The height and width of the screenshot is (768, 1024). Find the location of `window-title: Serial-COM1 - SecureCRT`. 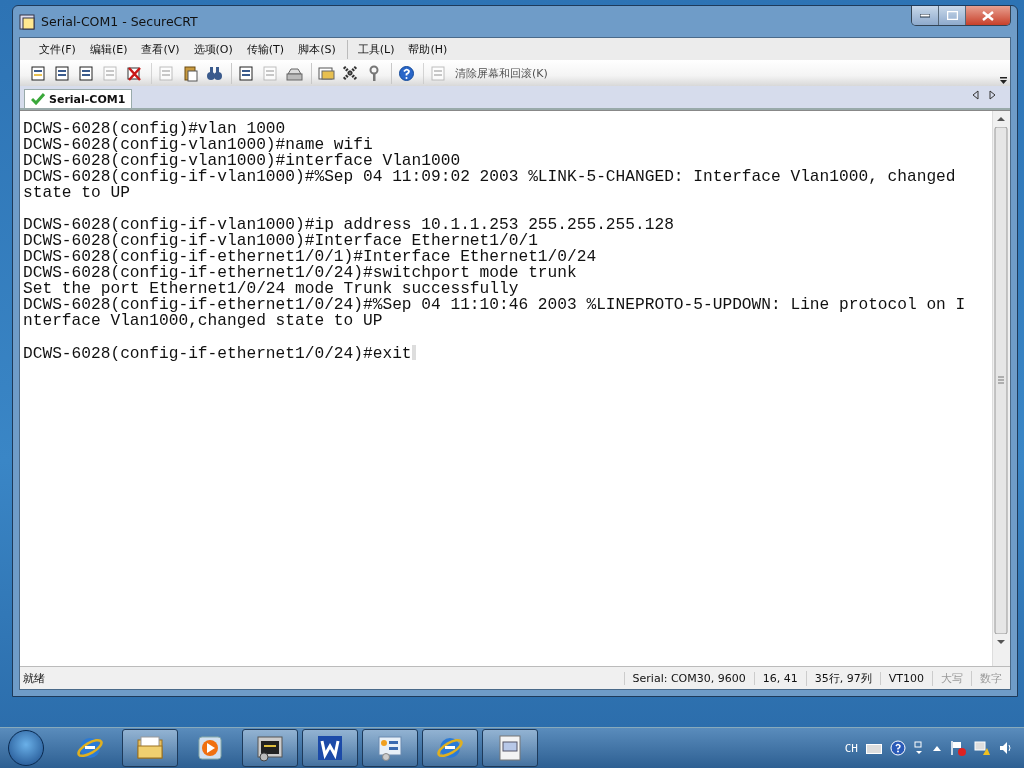

window-title: Serial-COM1 - SecureCRT is located at coordinates (120, 21).